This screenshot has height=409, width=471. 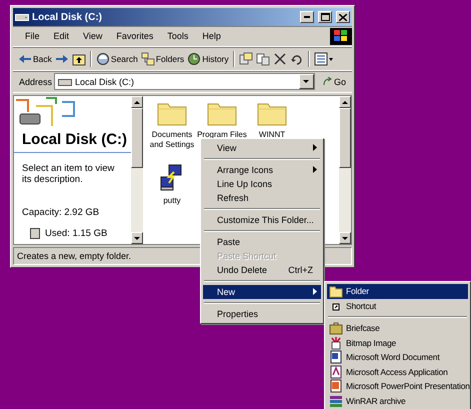 I want to click on menu-item: Line Up Icons, so click(x=262, y=184).